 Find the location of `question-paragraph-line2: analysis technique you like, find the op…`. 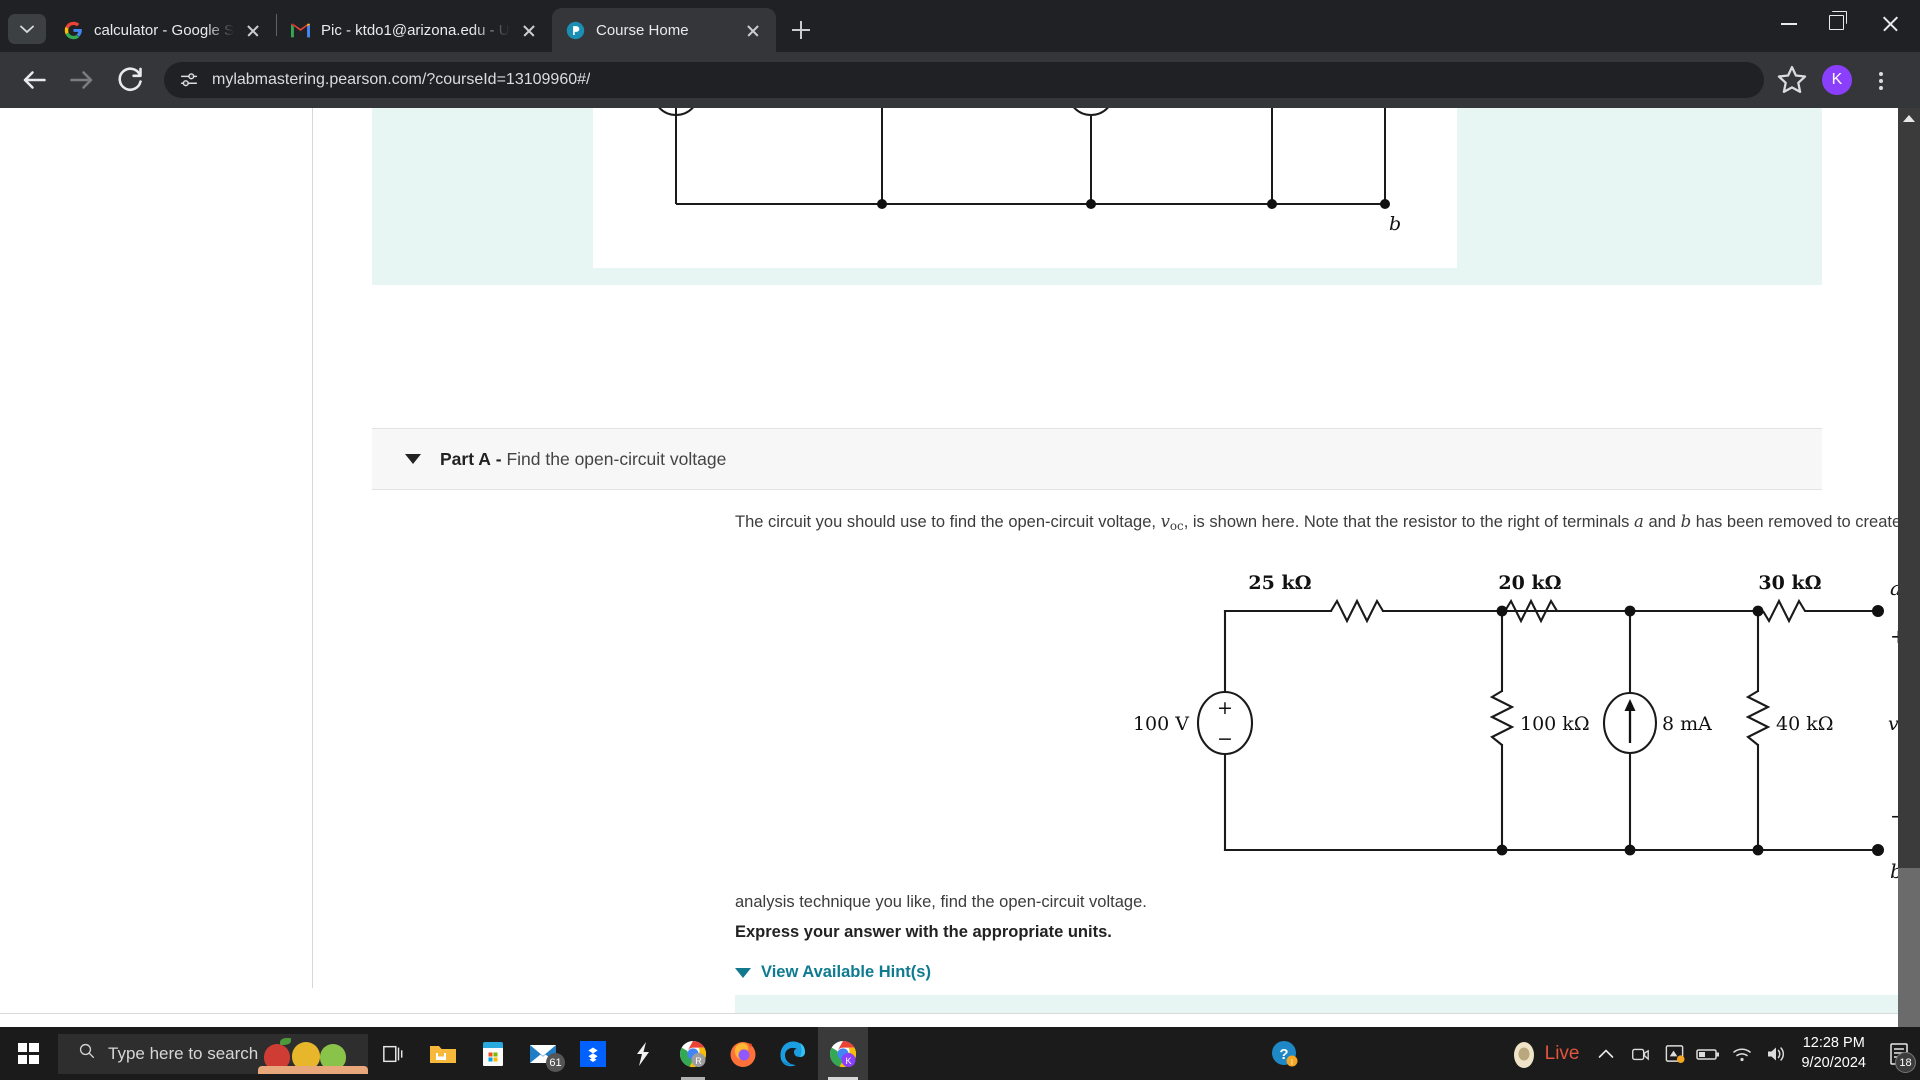

question-paragraph-line2: analysis technique you like, find the op… is located at coordinates (941, 902).